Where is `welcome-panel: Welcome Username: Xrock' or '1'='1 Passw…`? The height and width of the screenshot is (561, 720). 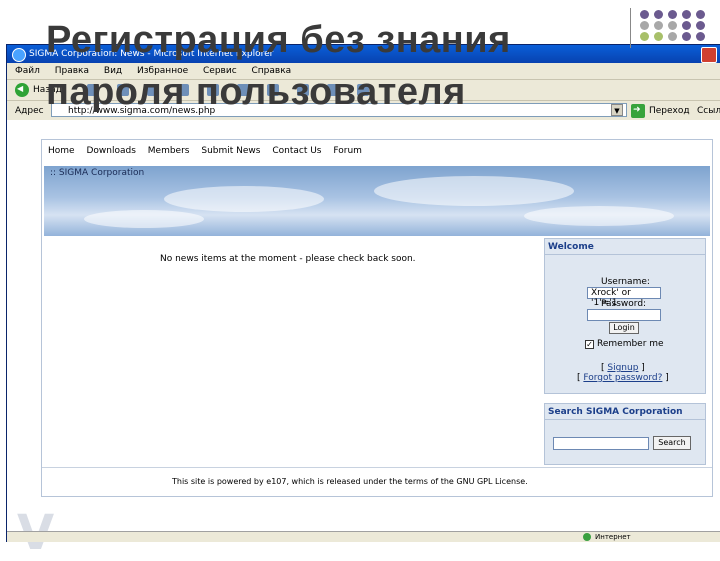
welcome-panel: Welcome Username: Xrock' or '1'='1 Passw… is located at coordinates (625, 316).